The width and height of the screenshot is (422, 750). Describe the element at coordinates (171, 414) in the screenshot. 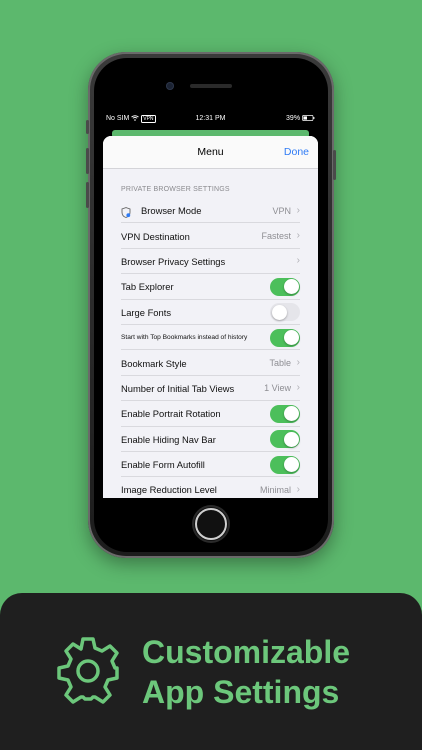

I see `row-label: Enable Portrait Rotation` at that location.